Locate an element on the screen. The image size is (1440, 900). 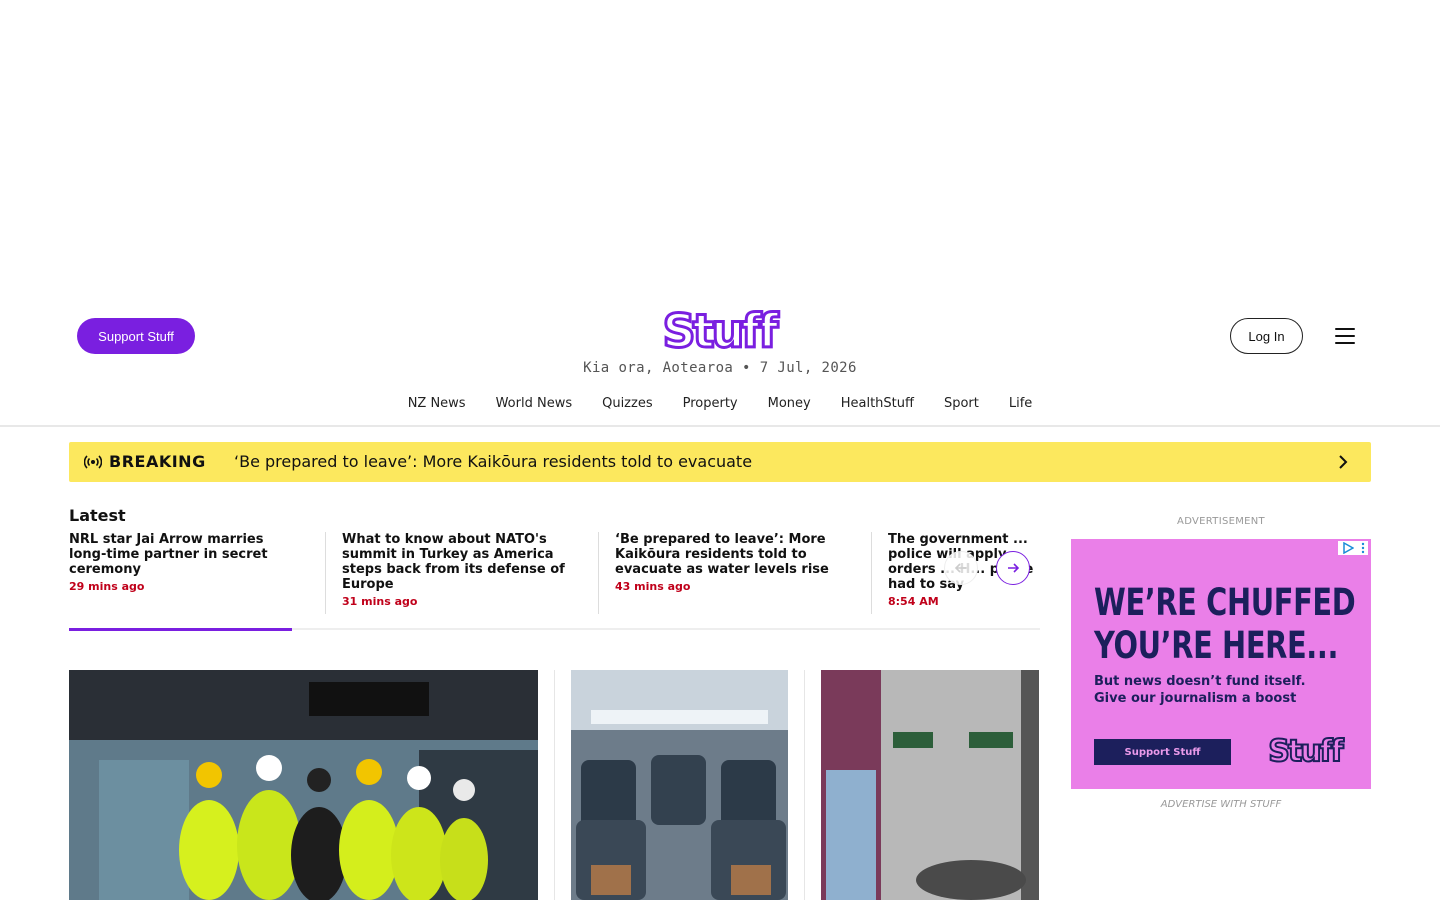
latest-item-time: 8:54 AM is located at coordinates (913, 601).